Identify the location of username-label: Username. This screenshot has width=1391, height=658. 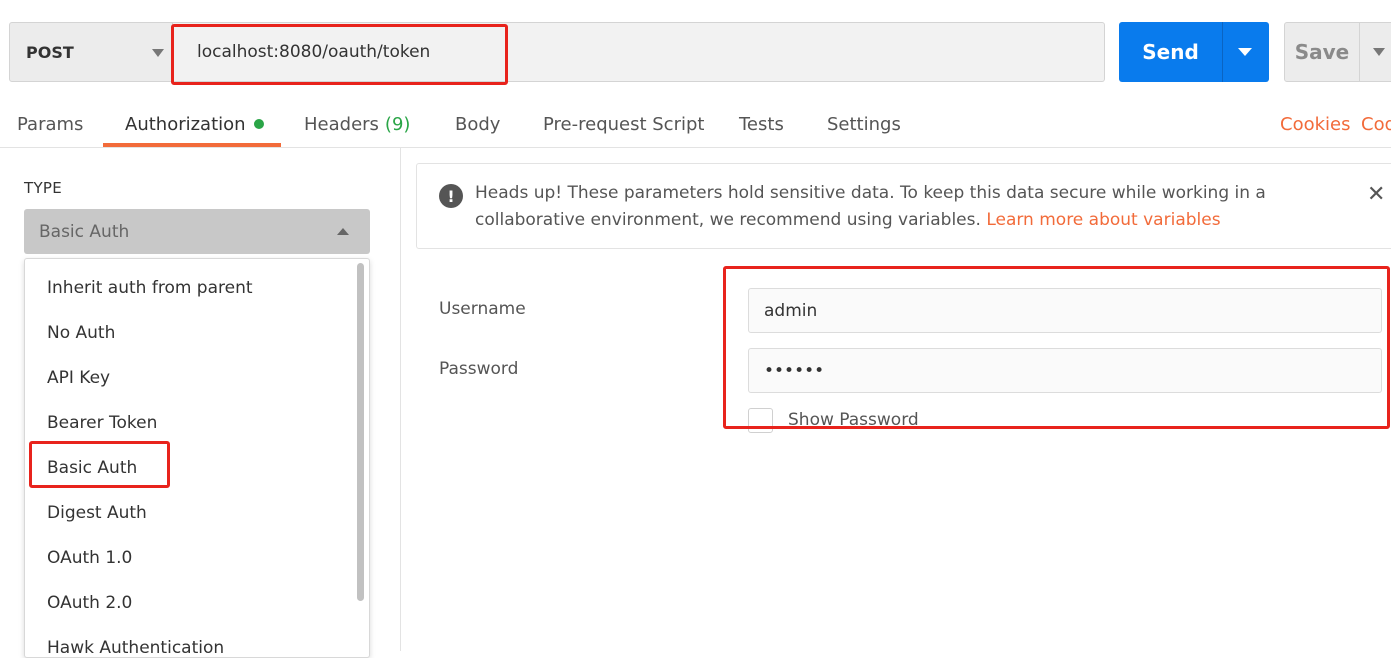
(482, 309).